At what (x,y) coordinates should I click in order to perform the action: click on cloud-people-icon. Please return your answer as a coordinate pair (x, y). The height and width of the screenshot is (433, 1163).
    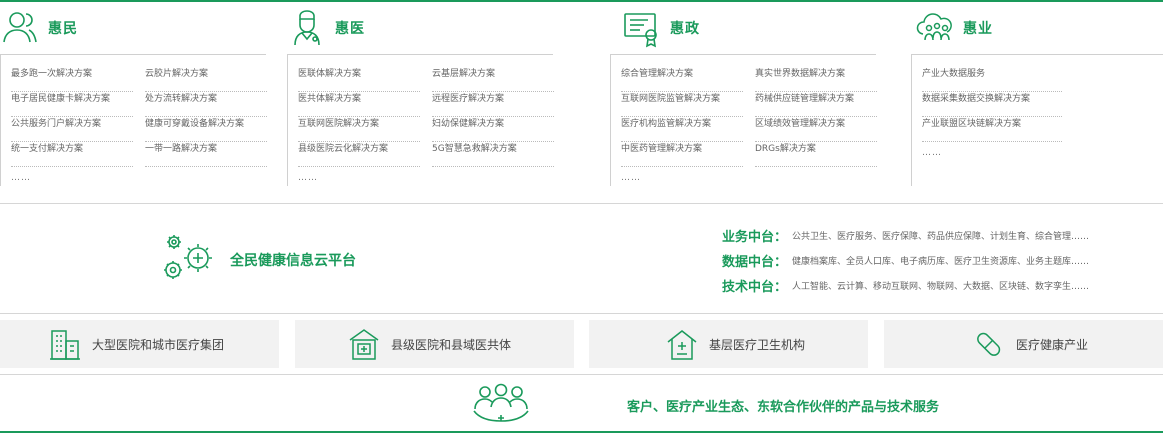
    Looking at the image, I should click on (935, 28).